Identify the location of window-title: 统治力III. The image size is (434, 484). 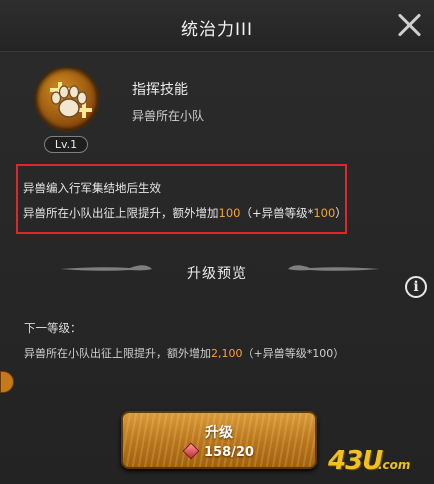
(217, 30).